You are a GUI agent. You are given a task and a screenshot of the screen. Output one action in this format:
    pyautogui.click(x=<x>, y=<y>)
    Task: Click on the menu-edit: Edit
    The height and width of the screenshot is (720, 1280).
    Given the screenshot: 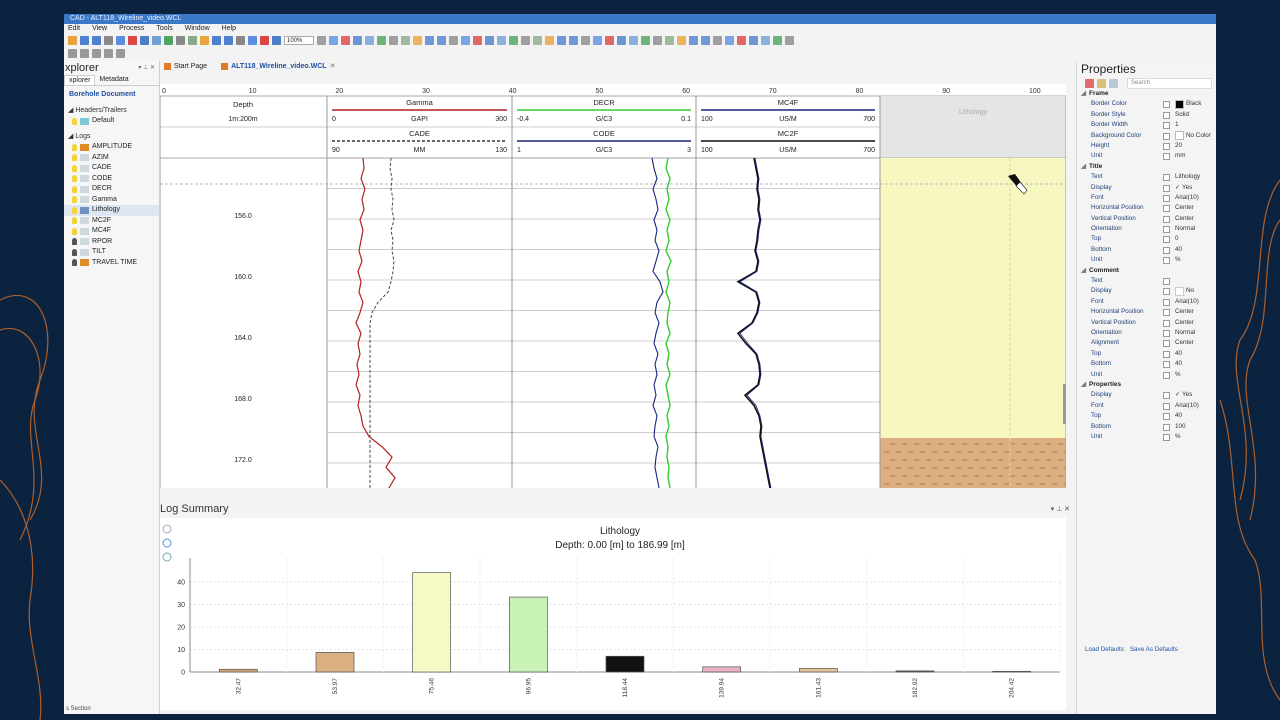 What is the action you would take?
    pyautogui.click(x=74, y=29)
    